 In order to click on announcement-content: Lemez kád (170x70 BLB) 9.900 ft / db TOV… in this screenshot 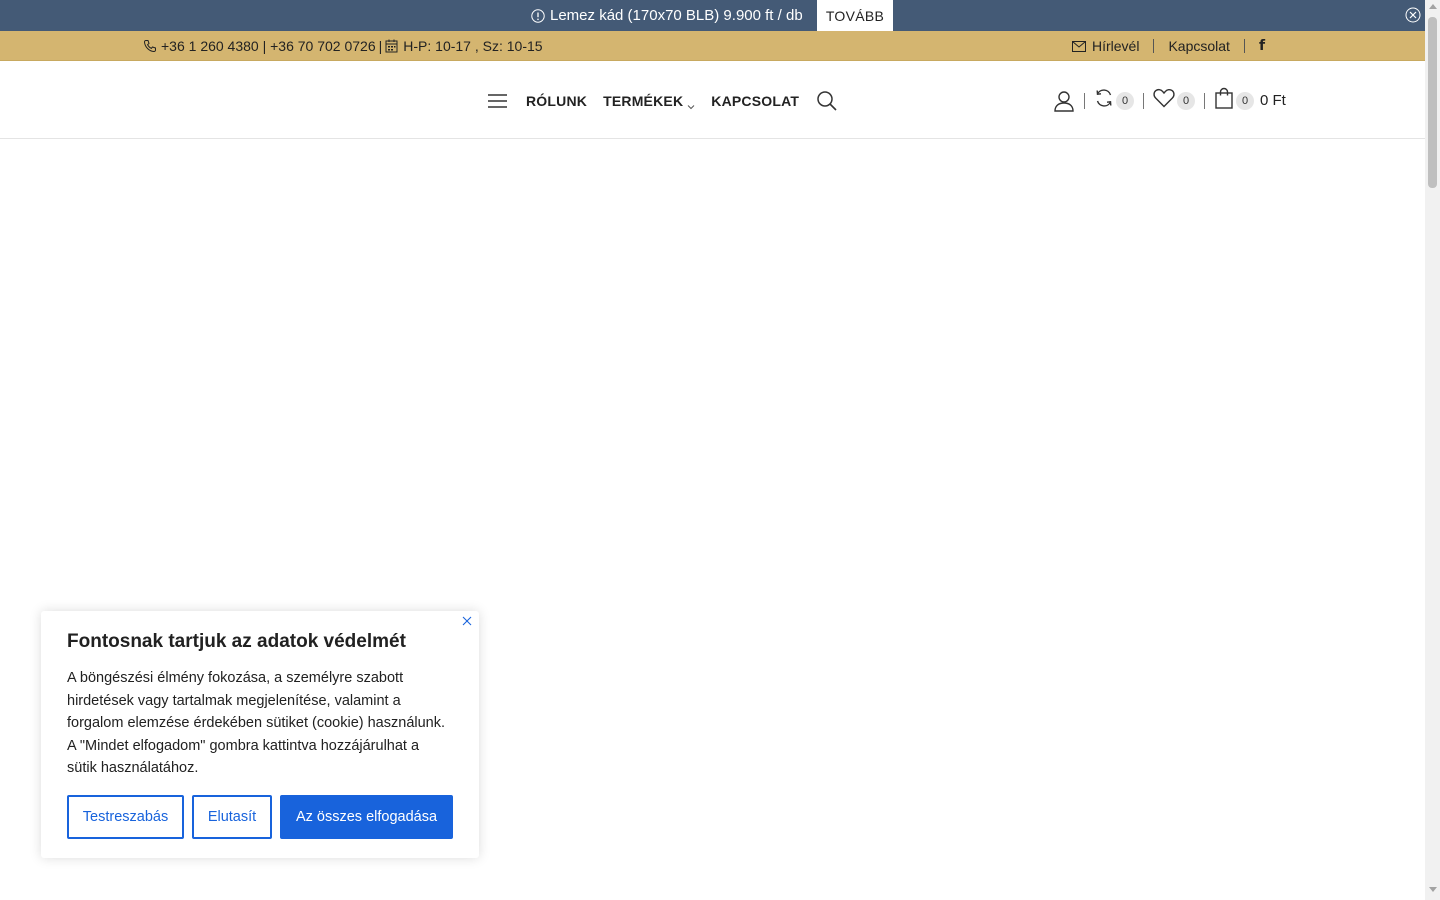, I will do `click(712, 15)`.